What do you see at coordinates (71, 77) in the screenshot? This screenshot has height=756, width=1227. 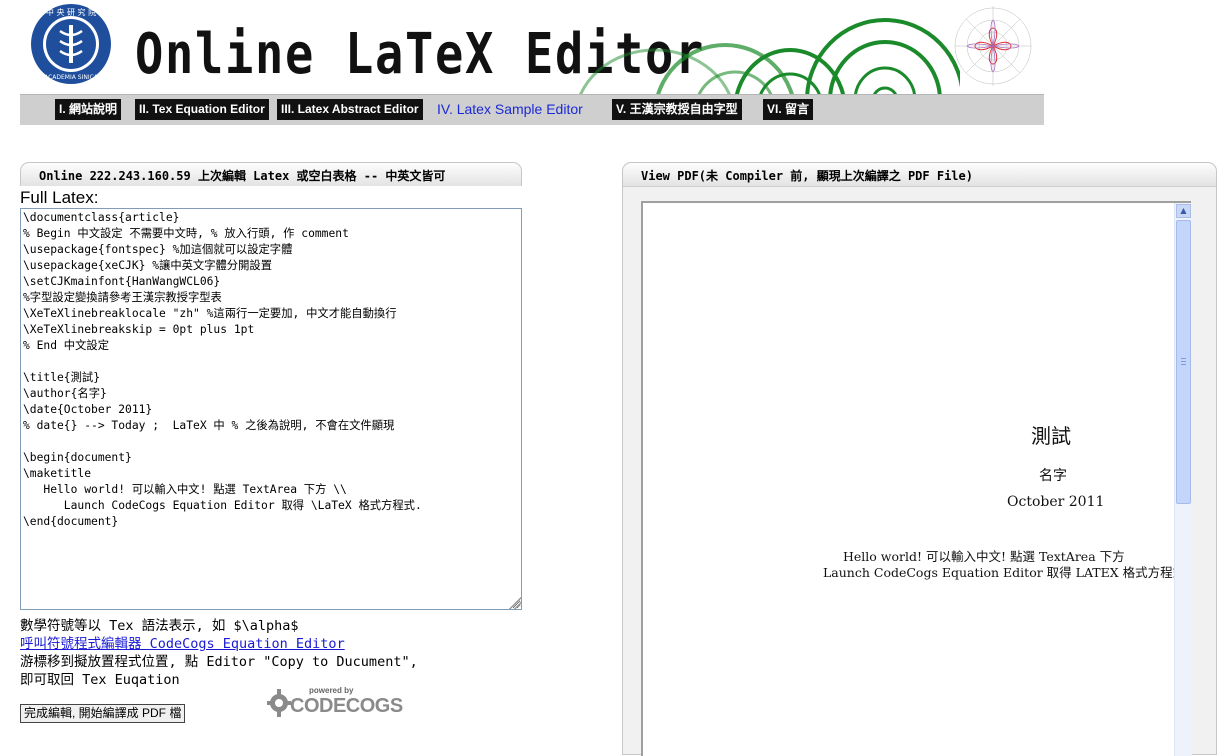 I see `svg-text: ACADEMIA SINICA` at bounding box center [71, 77].